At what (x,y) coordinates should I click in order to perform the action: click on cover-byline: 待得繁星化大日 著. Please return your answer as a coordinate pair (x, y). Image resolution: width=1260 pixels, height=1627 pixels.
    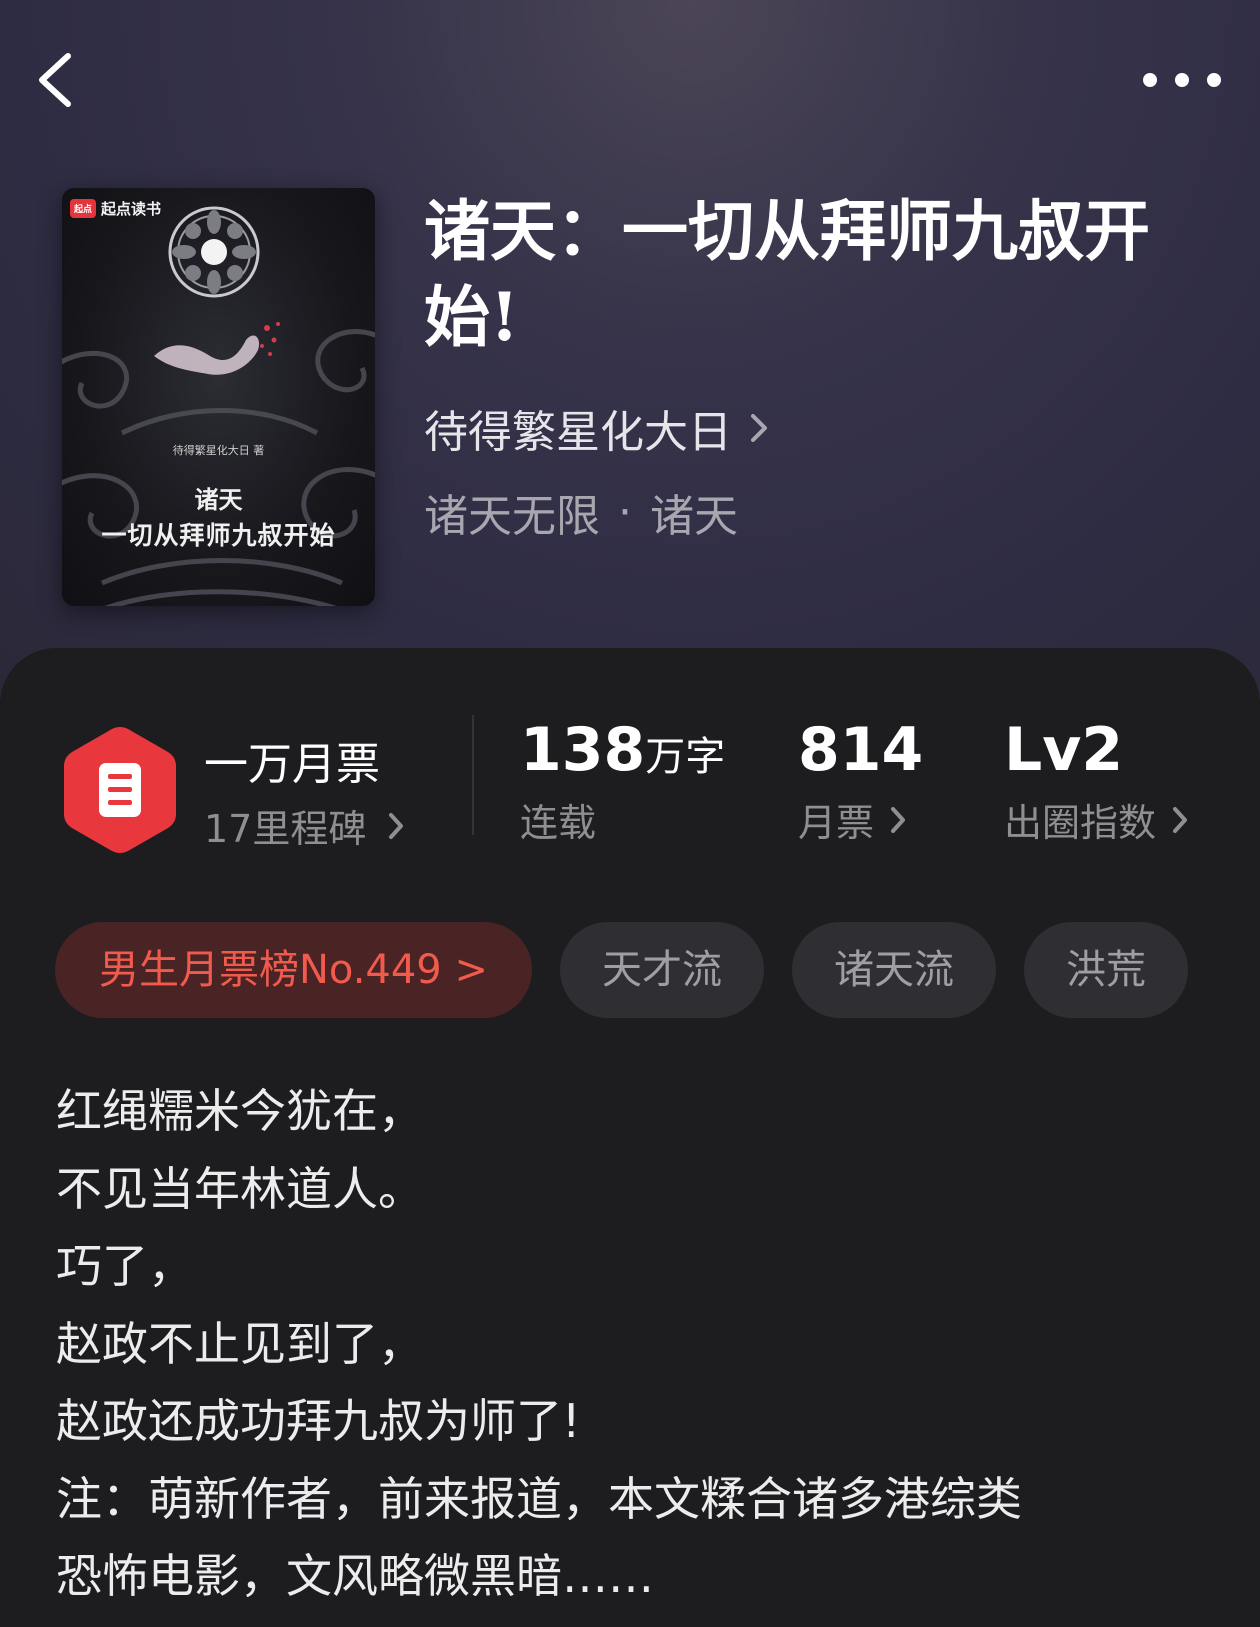
    Looking at the image, I should click on (218, 450).